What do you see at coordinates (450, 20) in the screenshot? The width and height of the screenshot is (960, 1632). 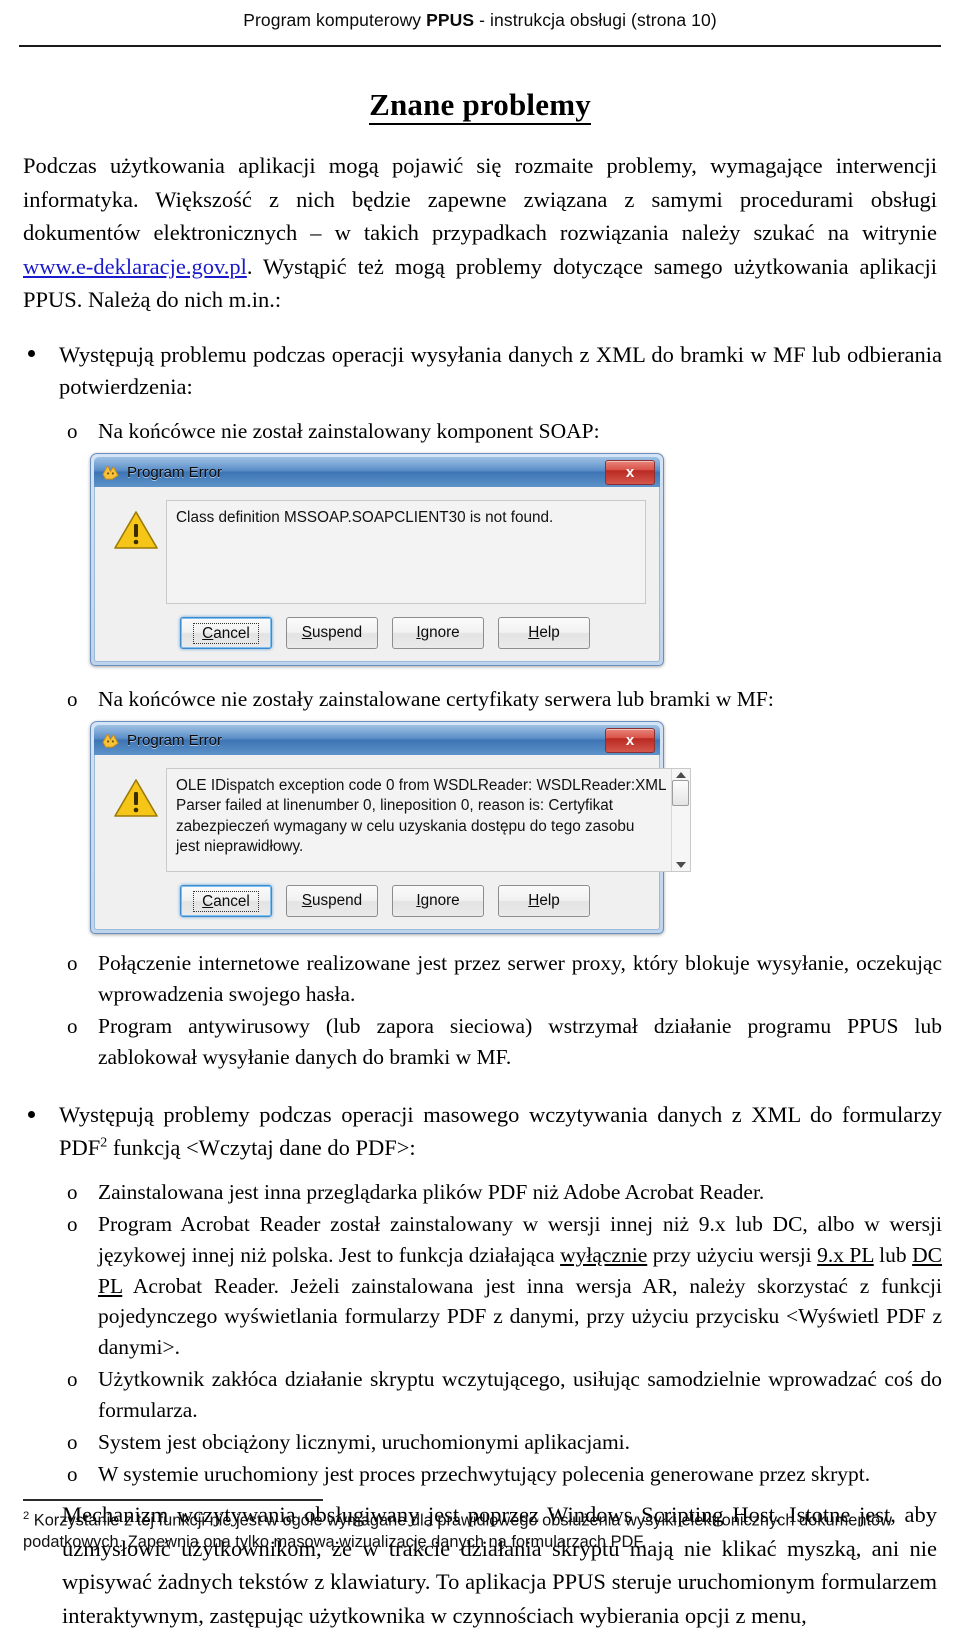 I see `running-header-app-name: PPUS` at bounding box center [450, 20].